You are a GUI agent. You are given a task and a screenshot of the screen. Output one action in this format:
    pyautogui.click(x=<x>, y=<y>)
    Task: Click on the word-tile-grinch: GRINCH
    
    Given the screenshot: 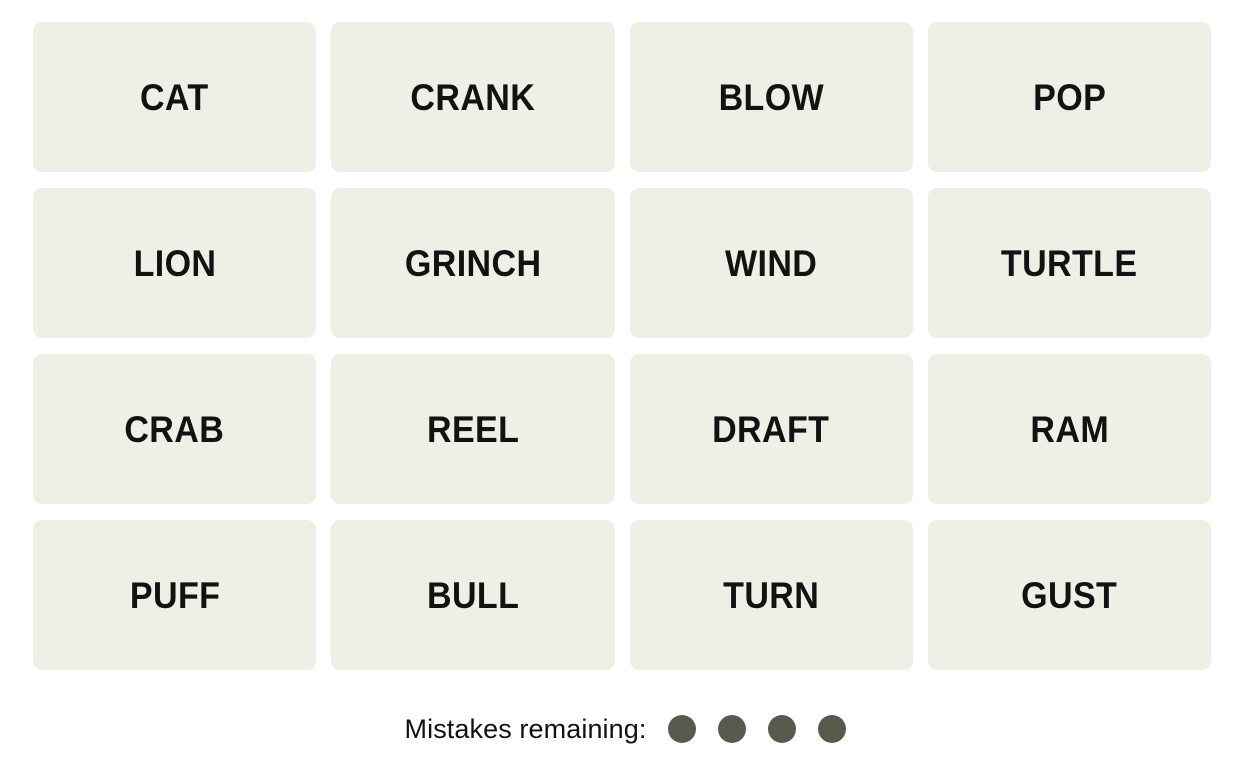 What is the action you would take?
    pyautogui.click(x=473, y=263)
    